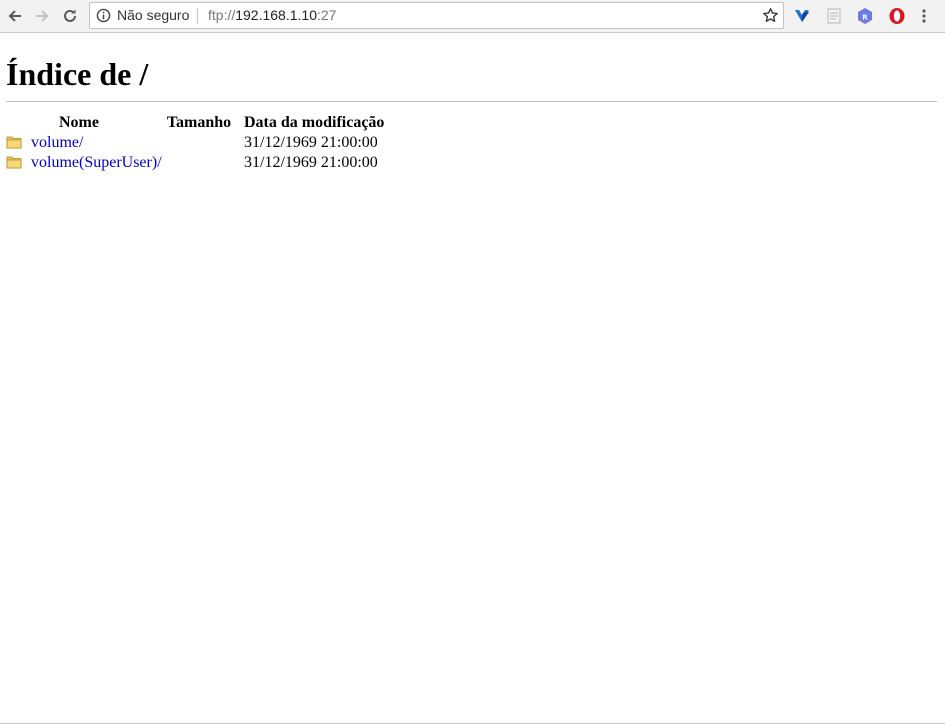 The image size is (945, 724). Describe the element at coordinates (326, 15) in the screenshot. I see `url-port: :27` at that location.